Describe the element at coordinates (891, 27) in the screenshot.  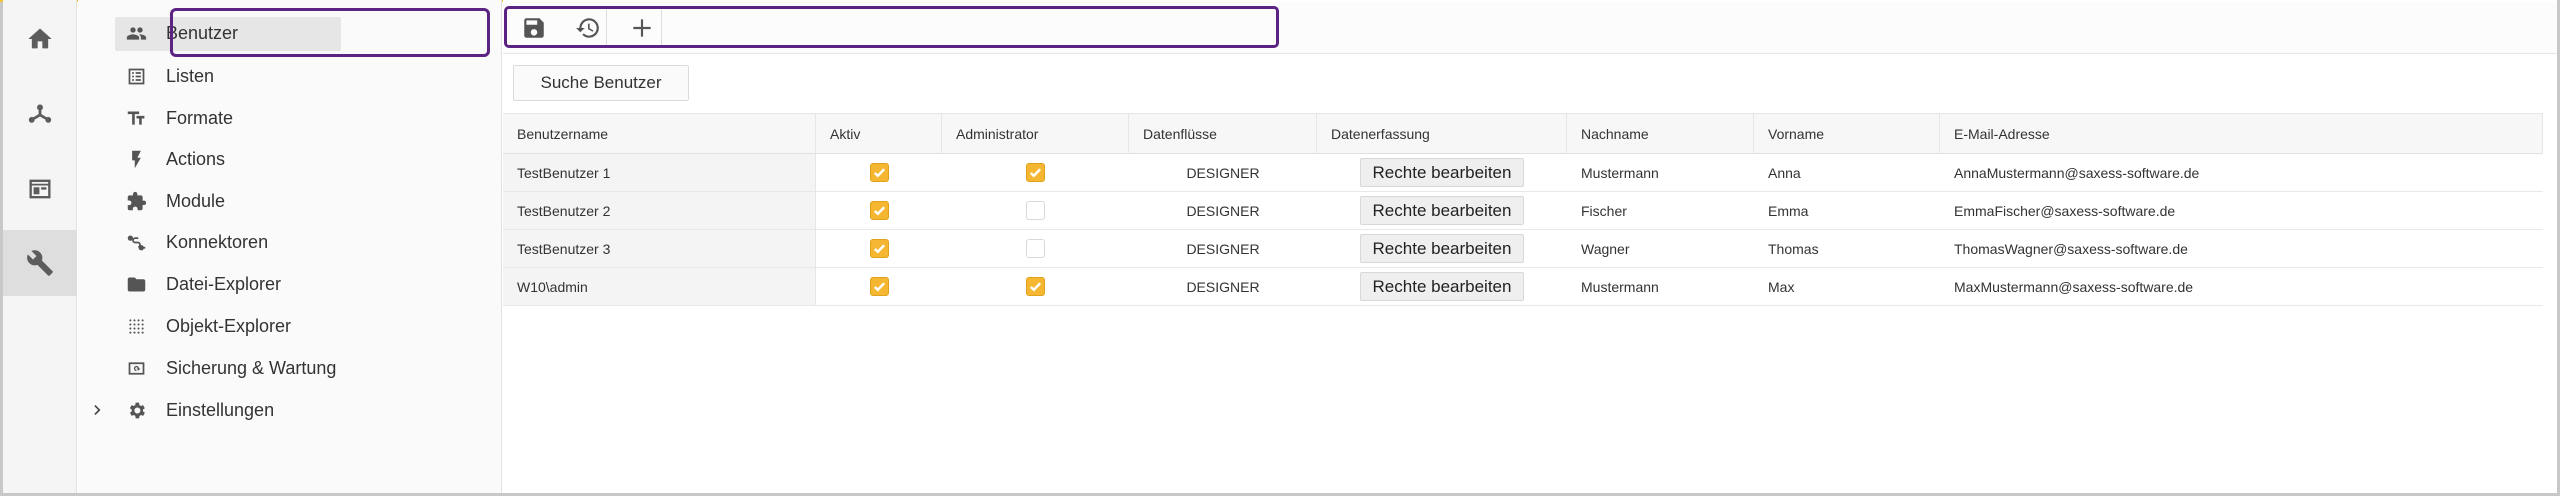
I see `highlight-frame-toolbar` at that location.